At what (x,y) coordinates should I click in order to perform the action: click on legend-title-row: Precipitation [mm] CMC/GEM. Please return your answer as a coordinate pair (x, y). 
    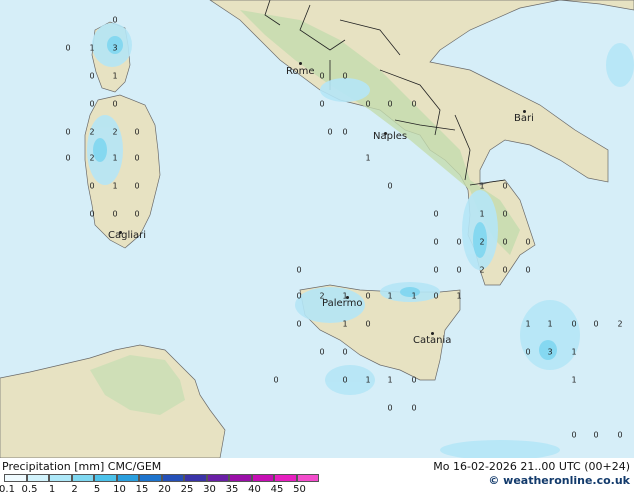
    Looking at the image, I should click on (81, 466).